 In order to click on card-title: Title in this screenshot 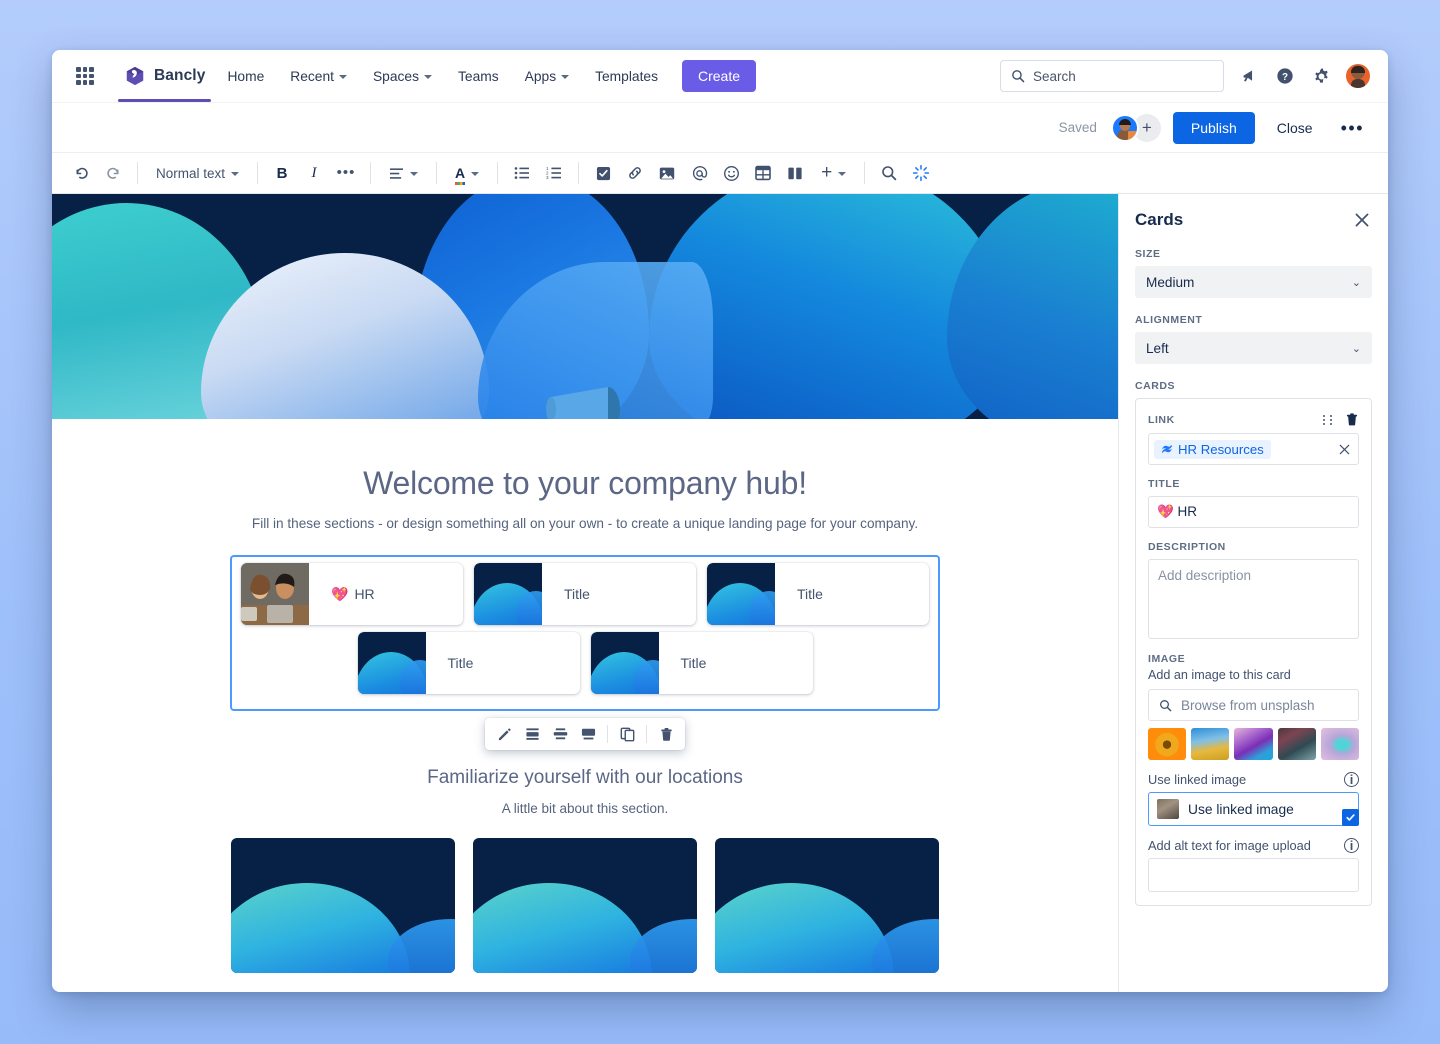, I will do `click(683, 663)`.